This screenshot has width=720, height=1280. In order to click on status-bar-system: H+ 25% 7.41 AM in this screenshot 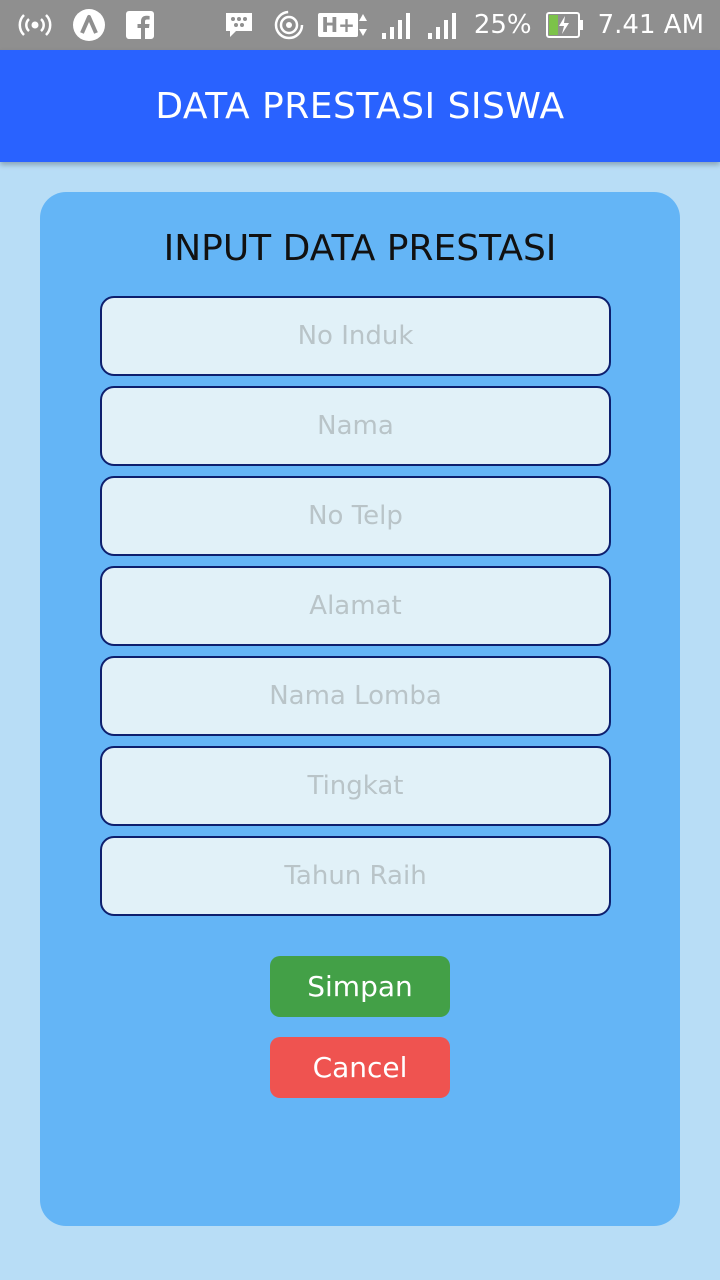, I will do `click(497, 25)`.